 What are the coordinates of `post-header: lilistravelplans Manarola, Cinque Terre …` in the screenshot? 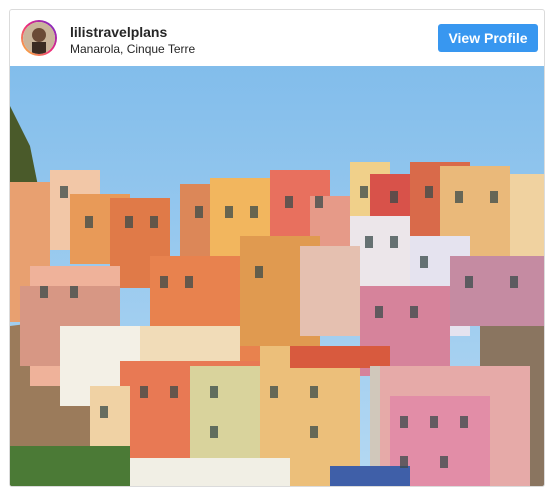 It's located at (277, 38).